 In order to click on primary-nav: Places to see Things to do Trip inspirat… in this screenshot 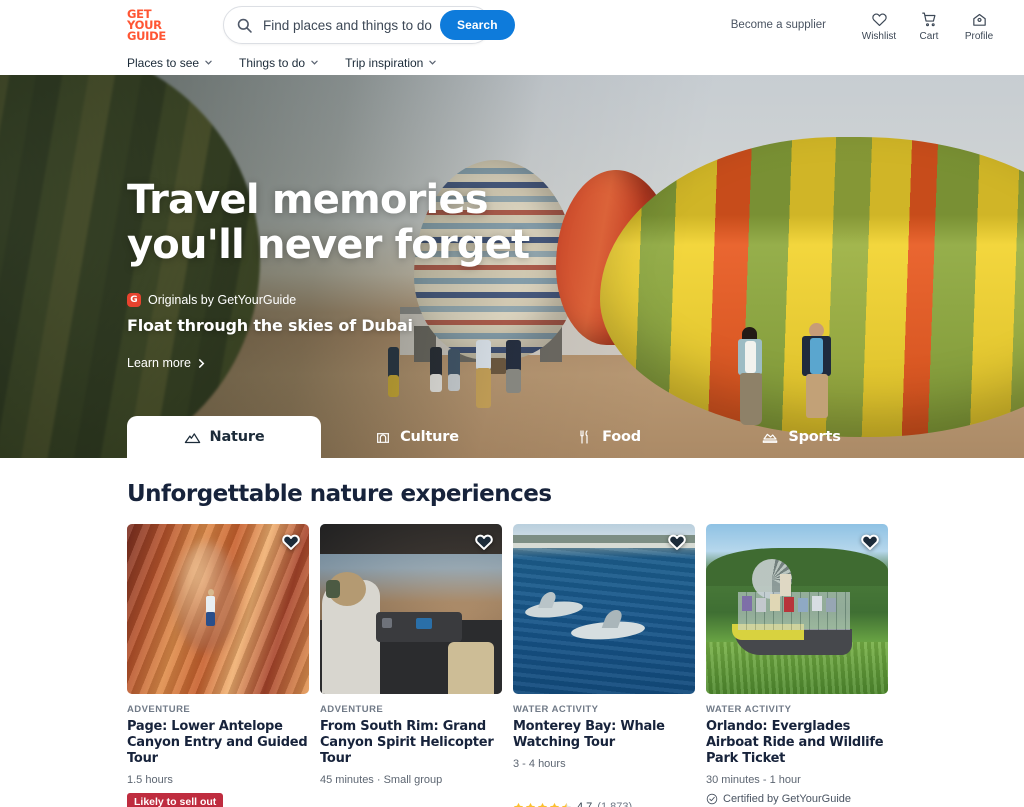, I will do `click(512, 62)`.